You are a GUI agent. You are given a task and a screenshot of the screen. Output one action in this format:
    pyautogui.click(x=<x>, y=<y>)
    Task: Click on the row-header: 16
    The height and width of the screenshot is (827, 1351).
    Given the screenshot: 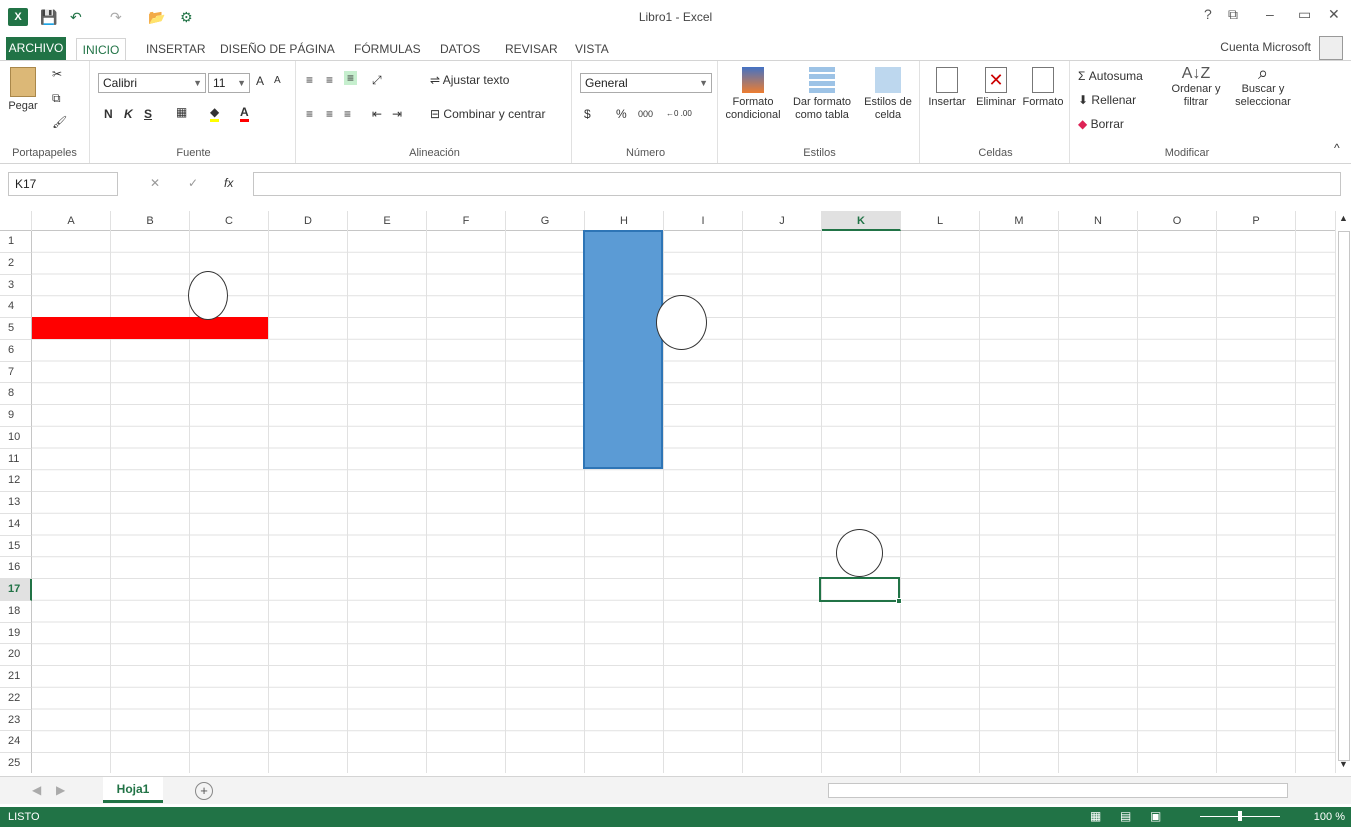 What is the action you would take?
    pyautogui.click(x=16, y=568)
    